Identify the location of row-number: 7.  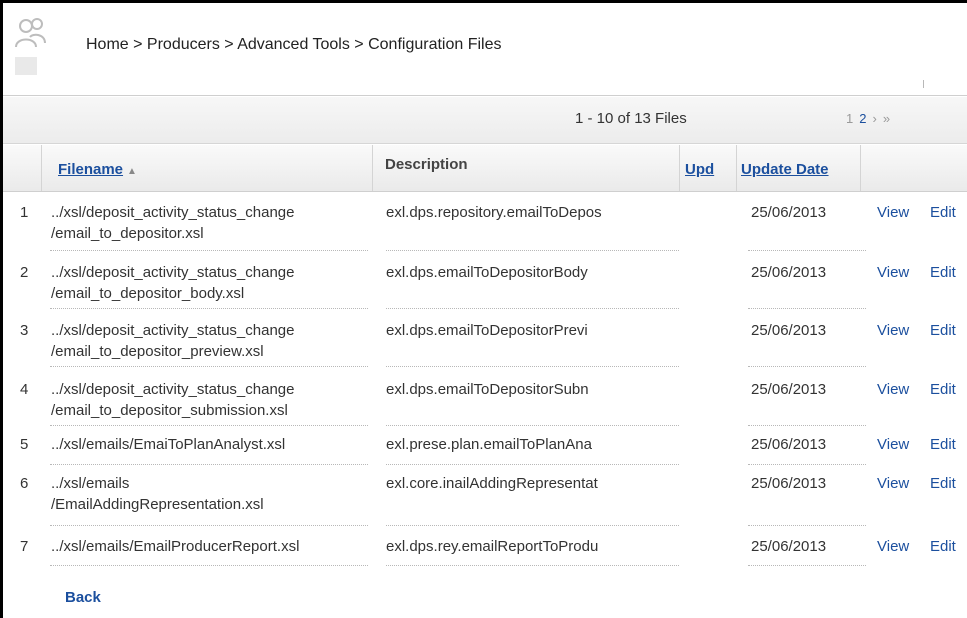
(24, 546).